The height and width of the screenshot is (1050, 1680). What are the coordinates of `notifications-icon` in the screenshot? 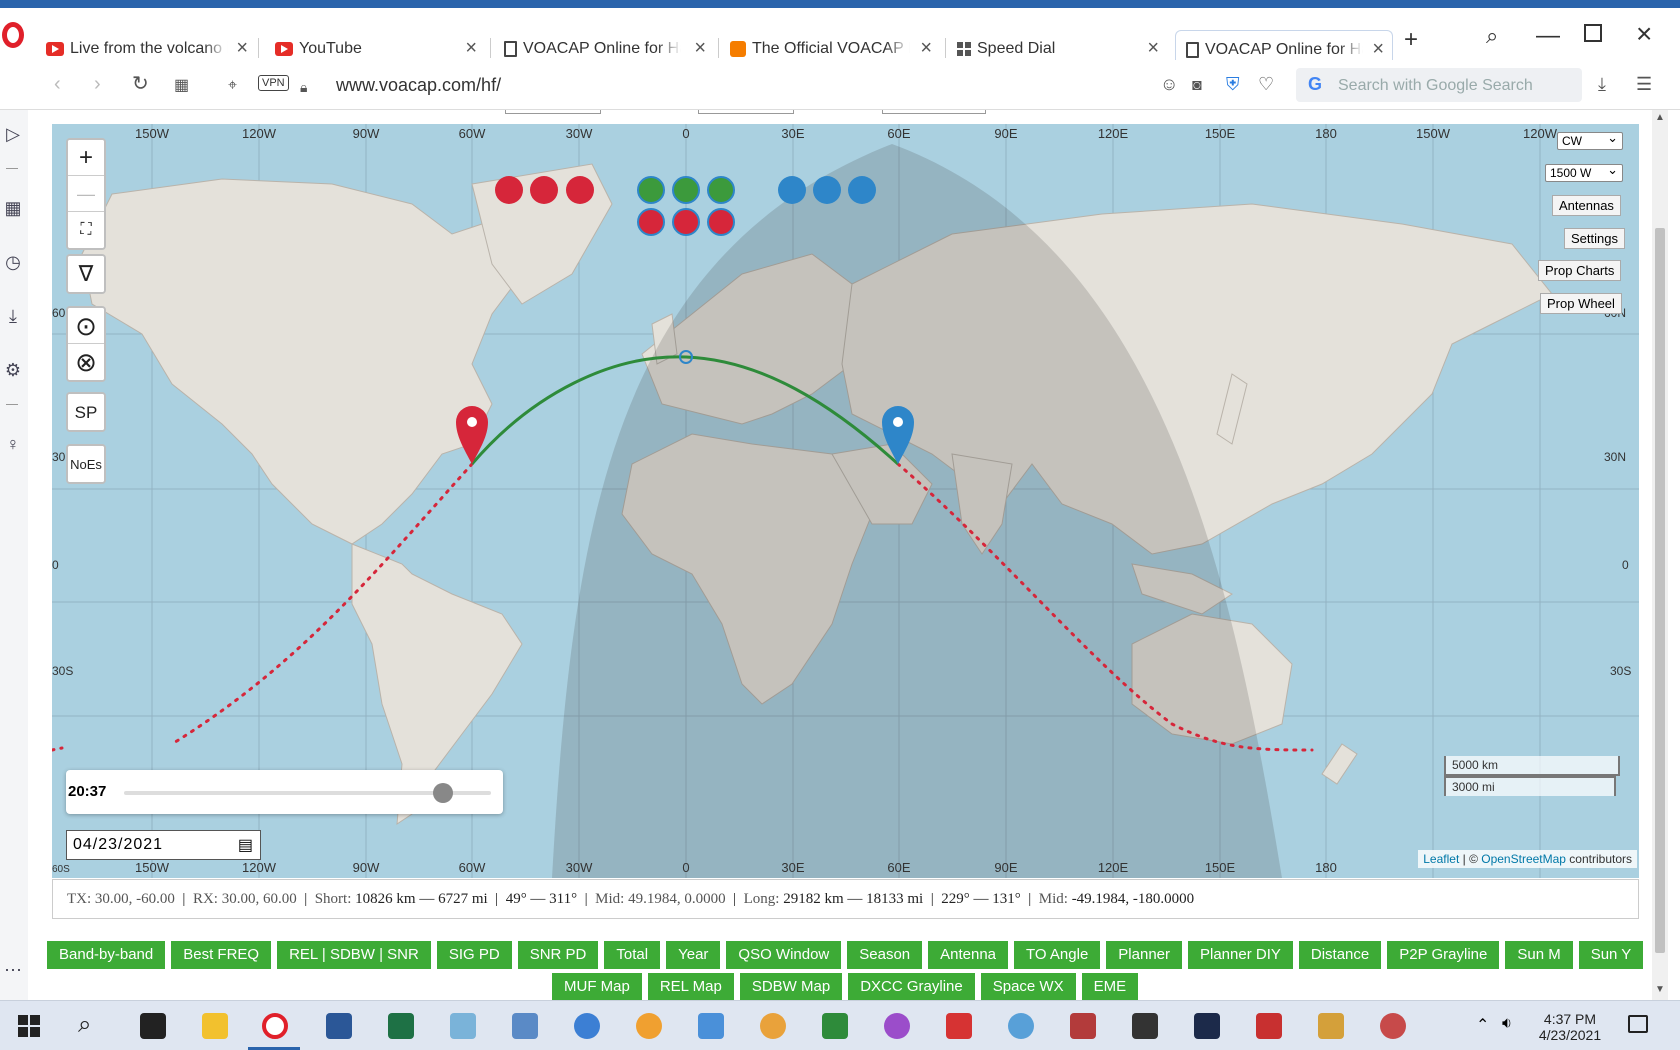 It's located at (1638, 1024).